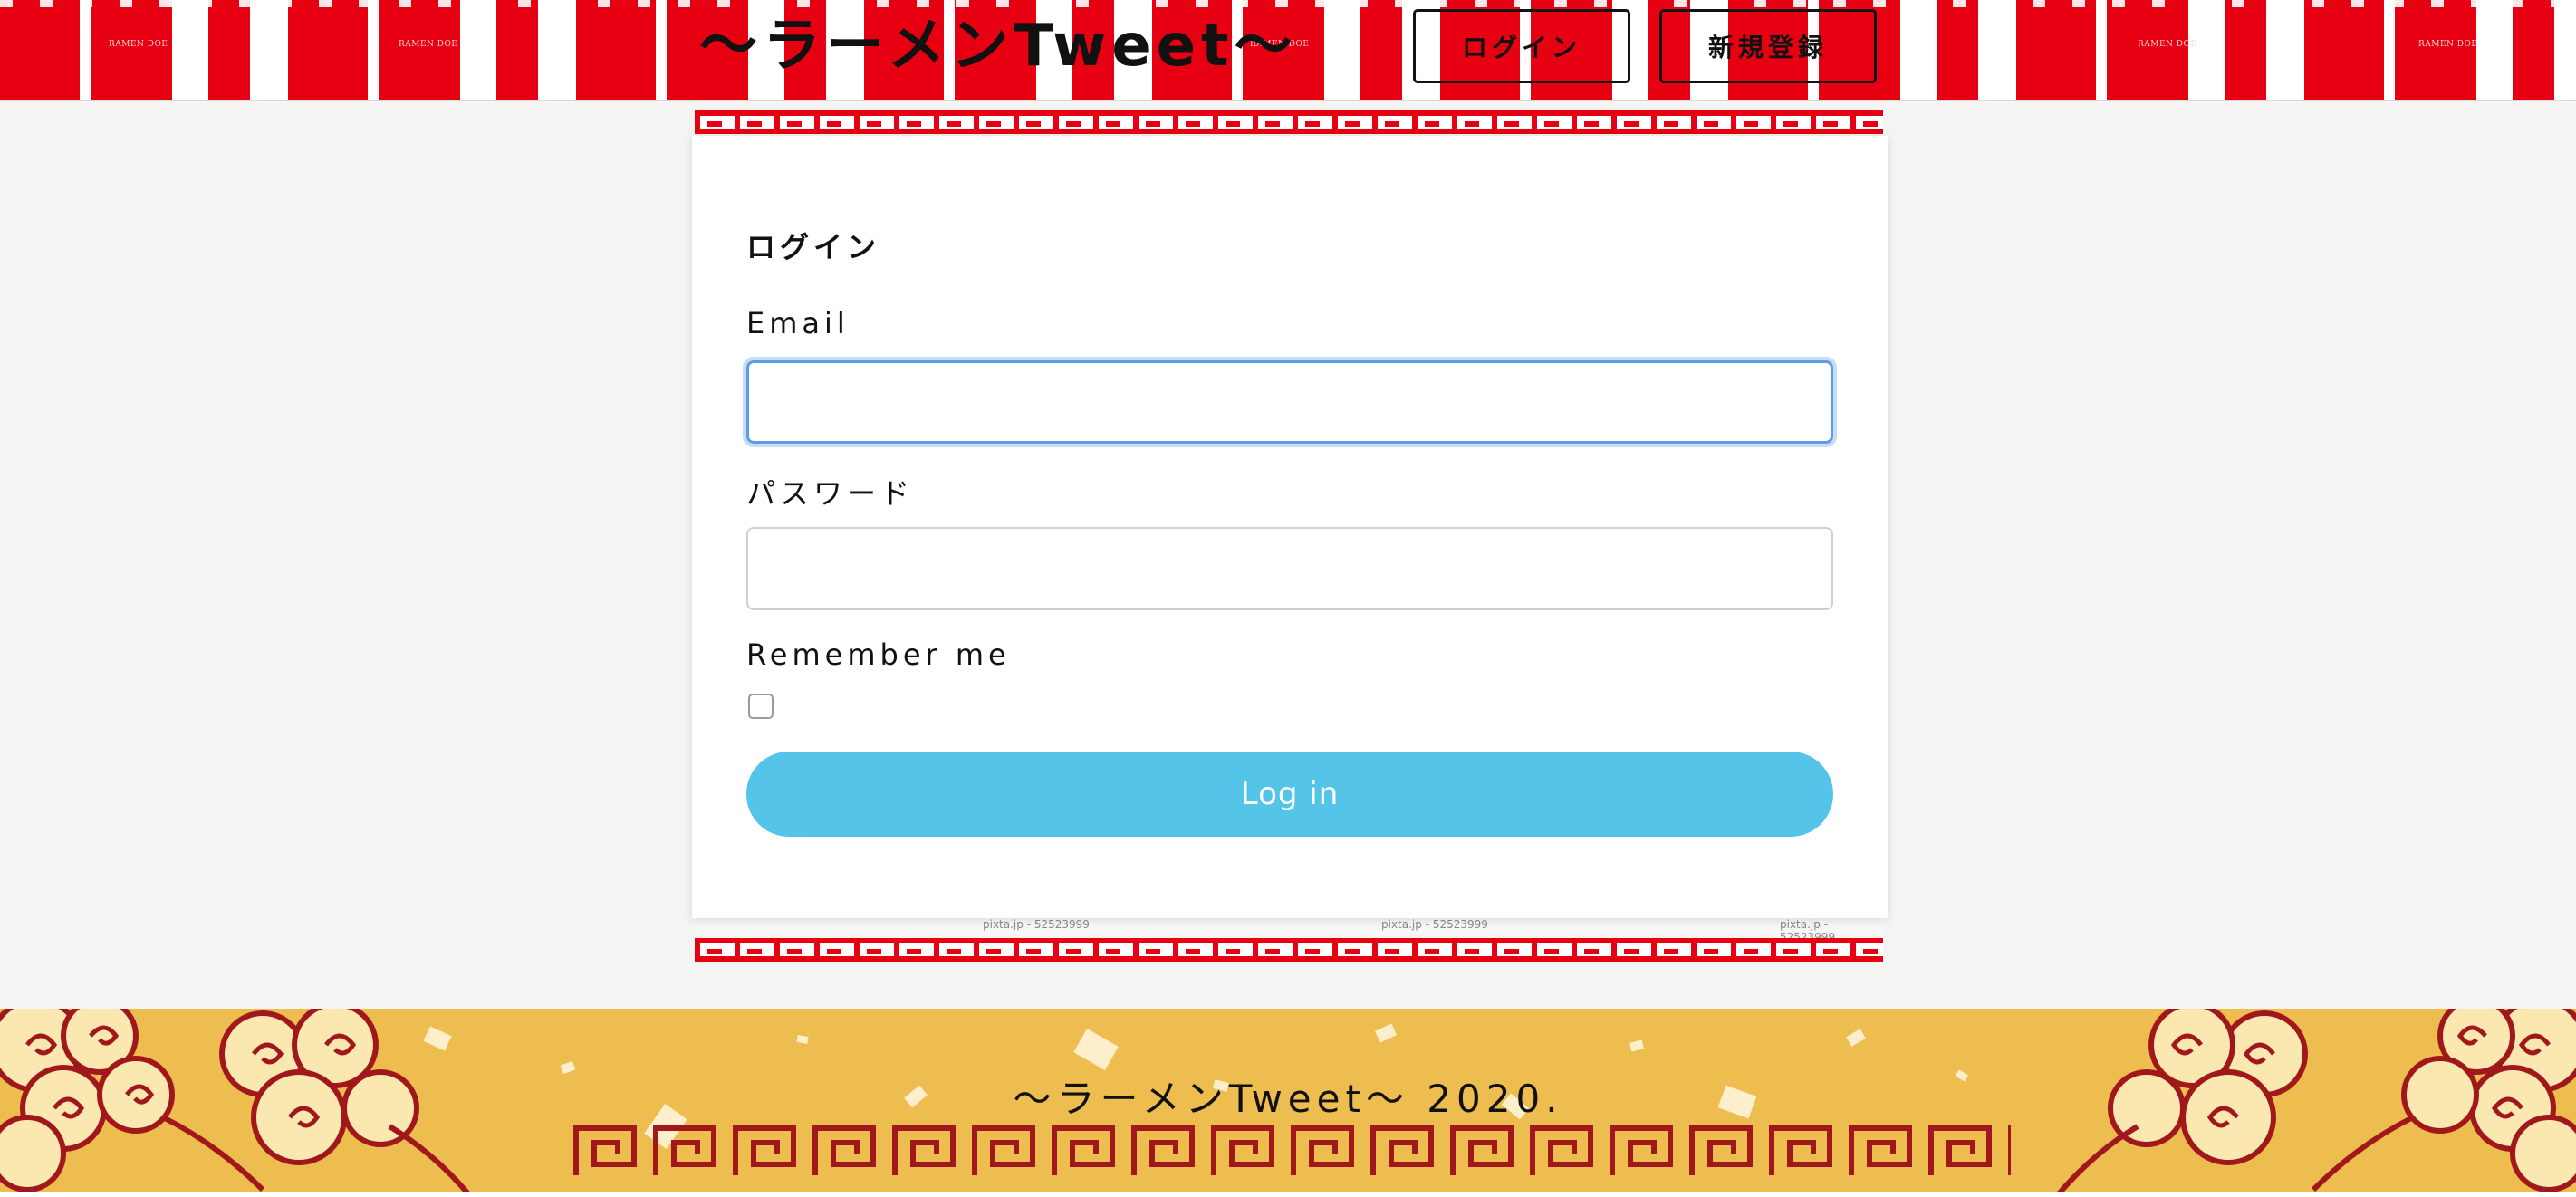  I want to click on header-signup-button: 新規登録, so click(1768, 46).